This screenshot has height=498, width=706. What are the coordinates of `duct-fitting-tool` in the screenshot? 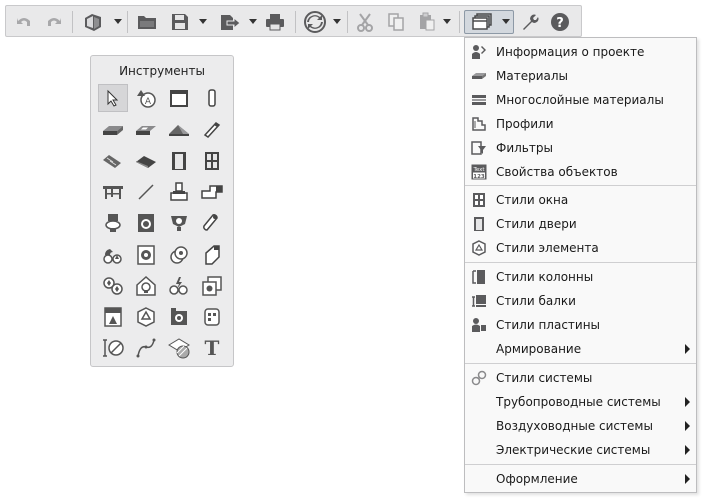 It's located at (212, 255).